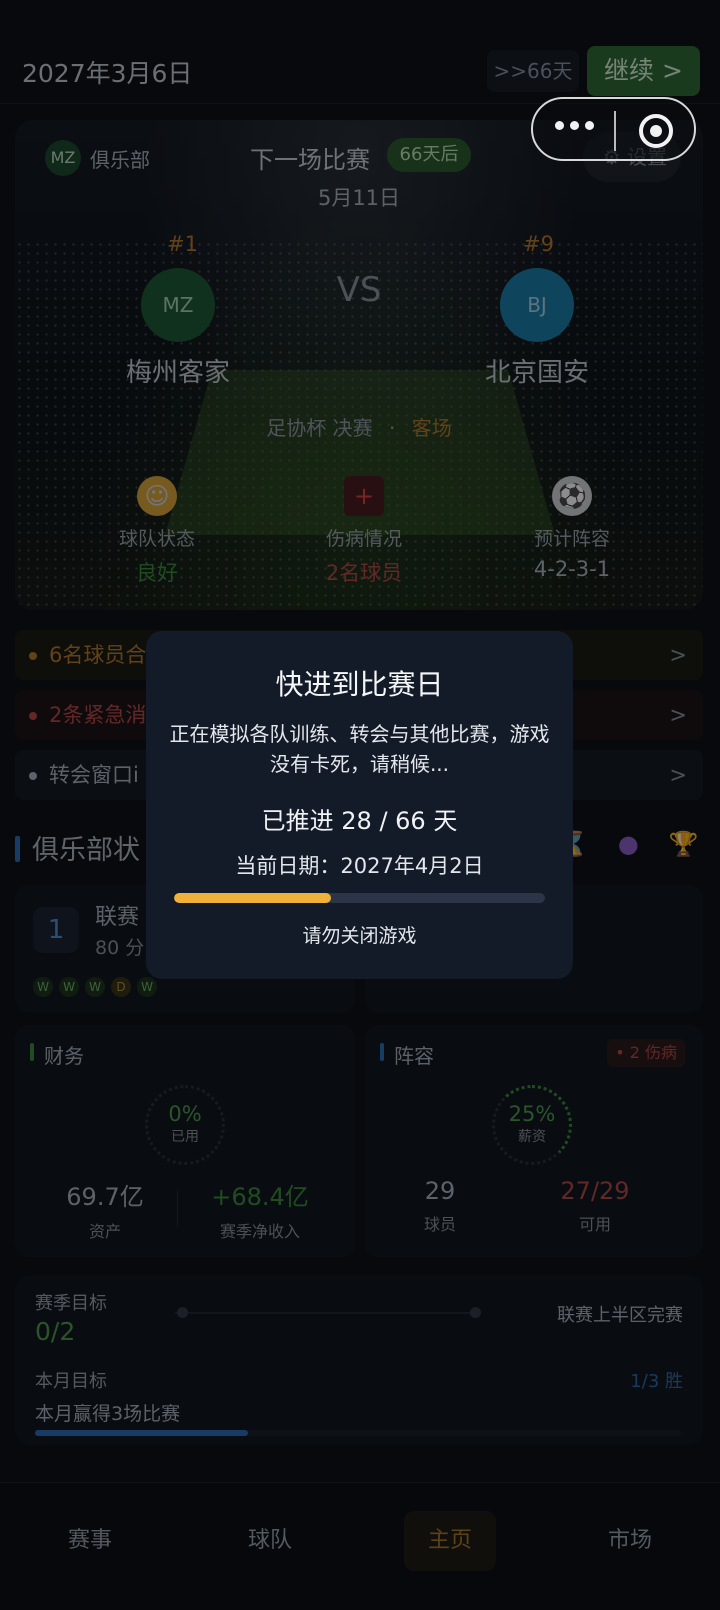 This screenshot has width=720, height=1610. I want to click on miniprogram-capsule, so click(613, 129).